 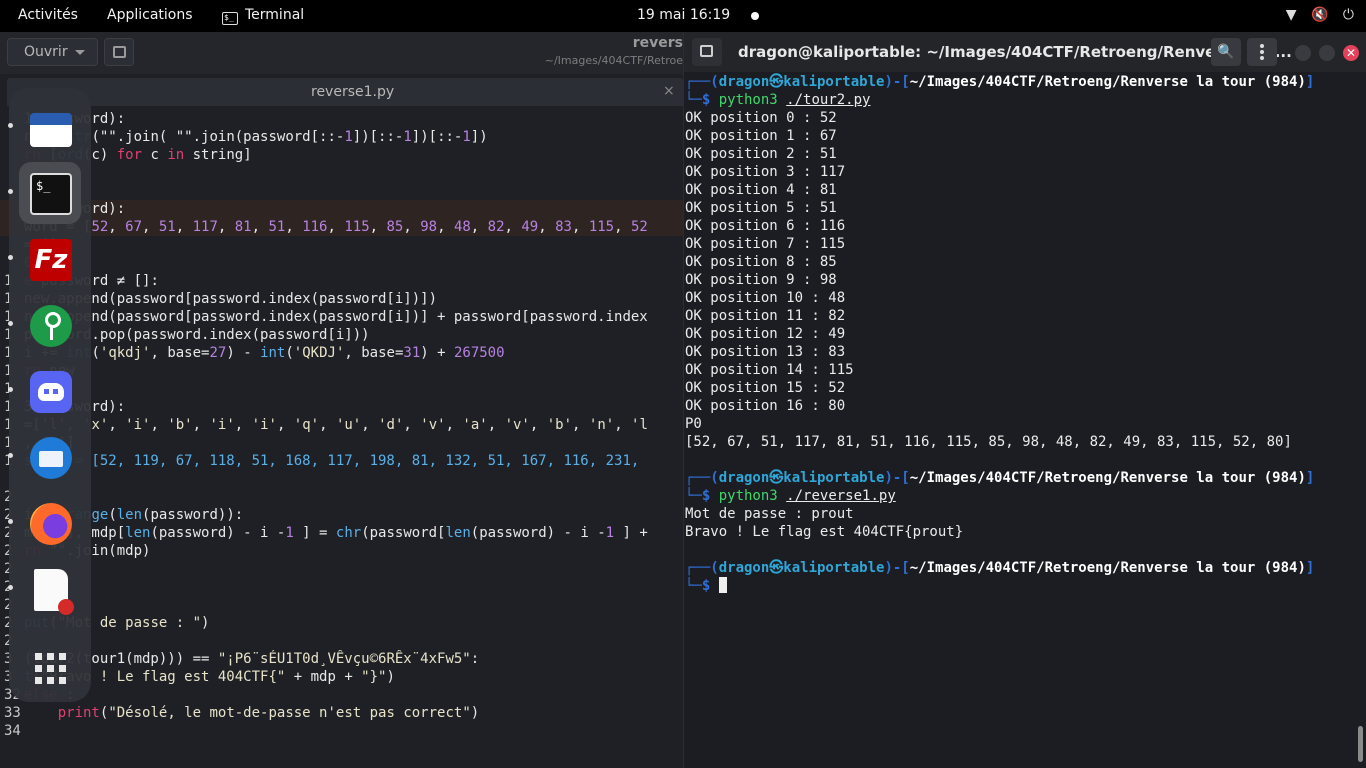 I want to click on dock-item-thunderbird, so click(x=44, y=457).